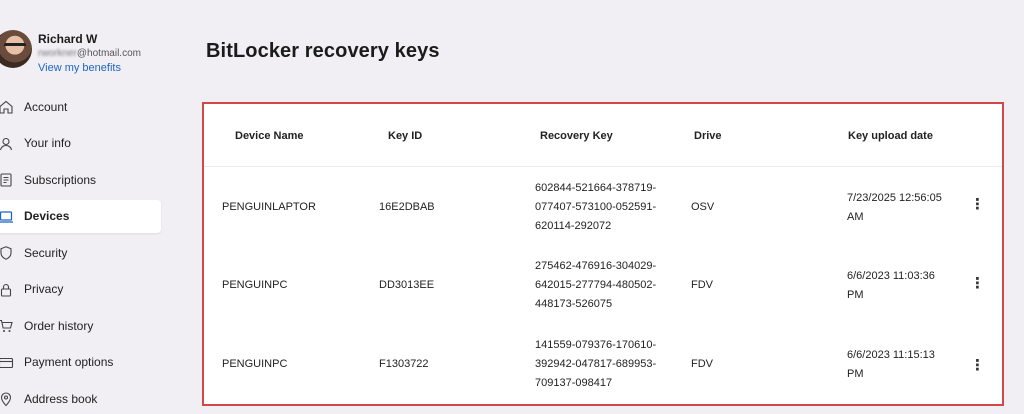 This screenshot has width=1024, height=414. Describe the element at coordinates (6, 216) in the screenshot. I see `laptop-icon` at that location.